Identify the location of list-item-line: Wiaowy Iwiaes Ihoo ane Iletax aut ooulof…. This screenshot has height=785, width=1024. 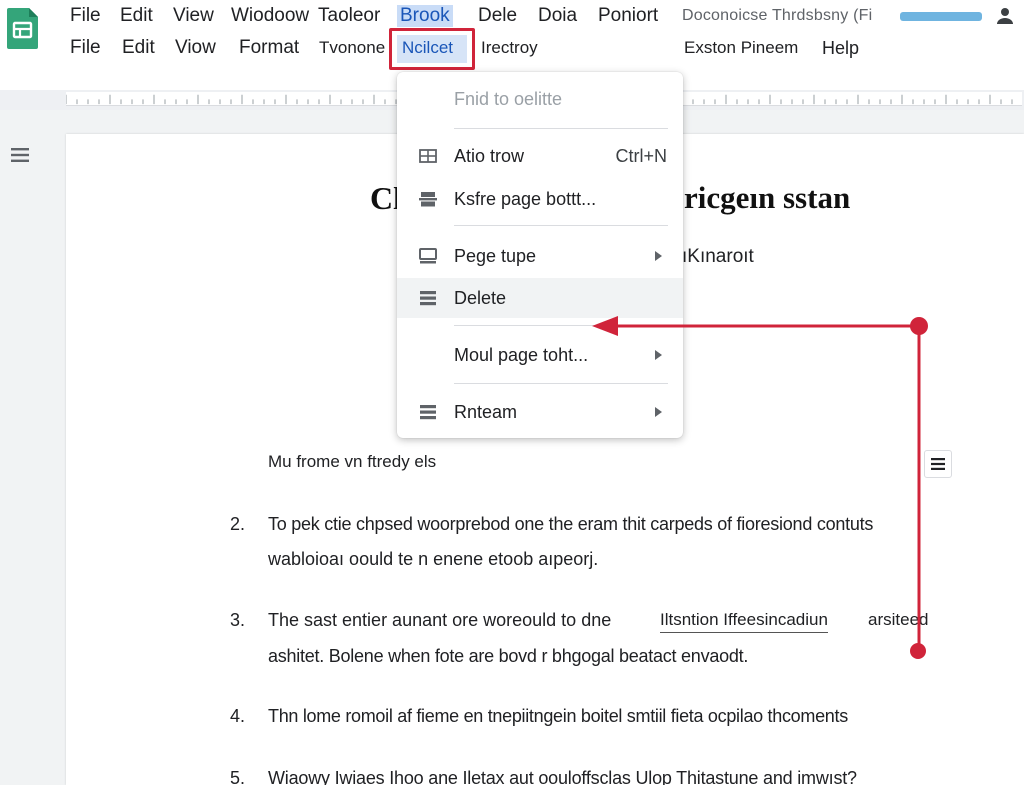
(562, 776).